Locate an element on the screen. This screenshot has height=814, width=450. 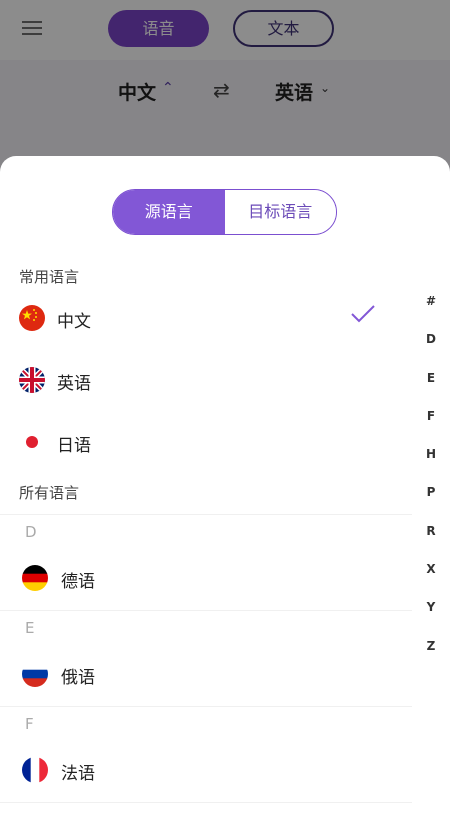
all-languages-title: 所有语言 is located at coordinates (49, 493).